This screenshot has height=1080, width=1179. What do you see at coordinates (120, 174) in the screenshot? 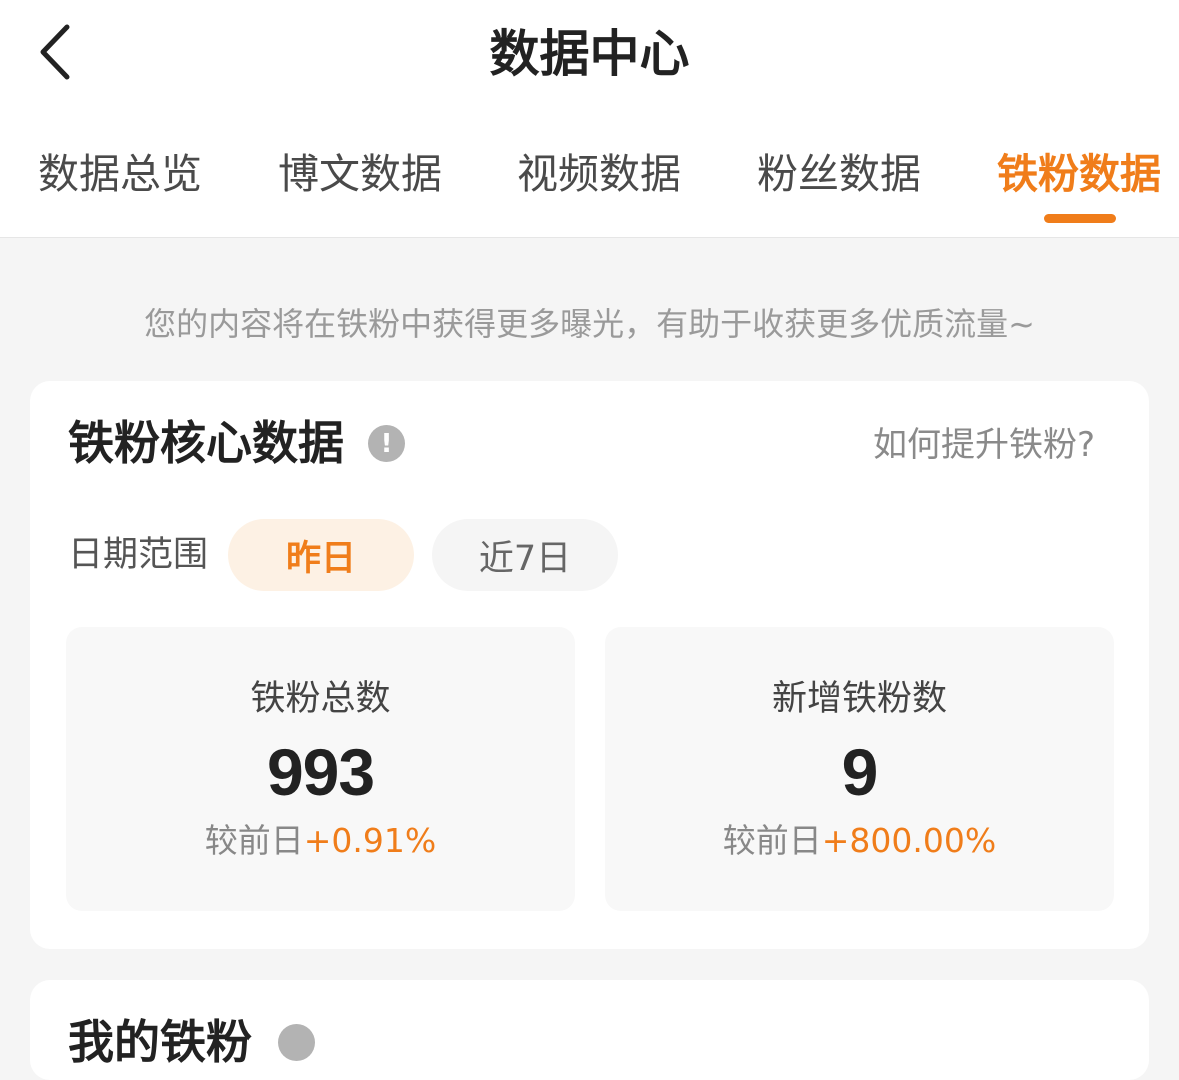
I see `tab-overview: 数据总览` at bounding box center [120, 174].